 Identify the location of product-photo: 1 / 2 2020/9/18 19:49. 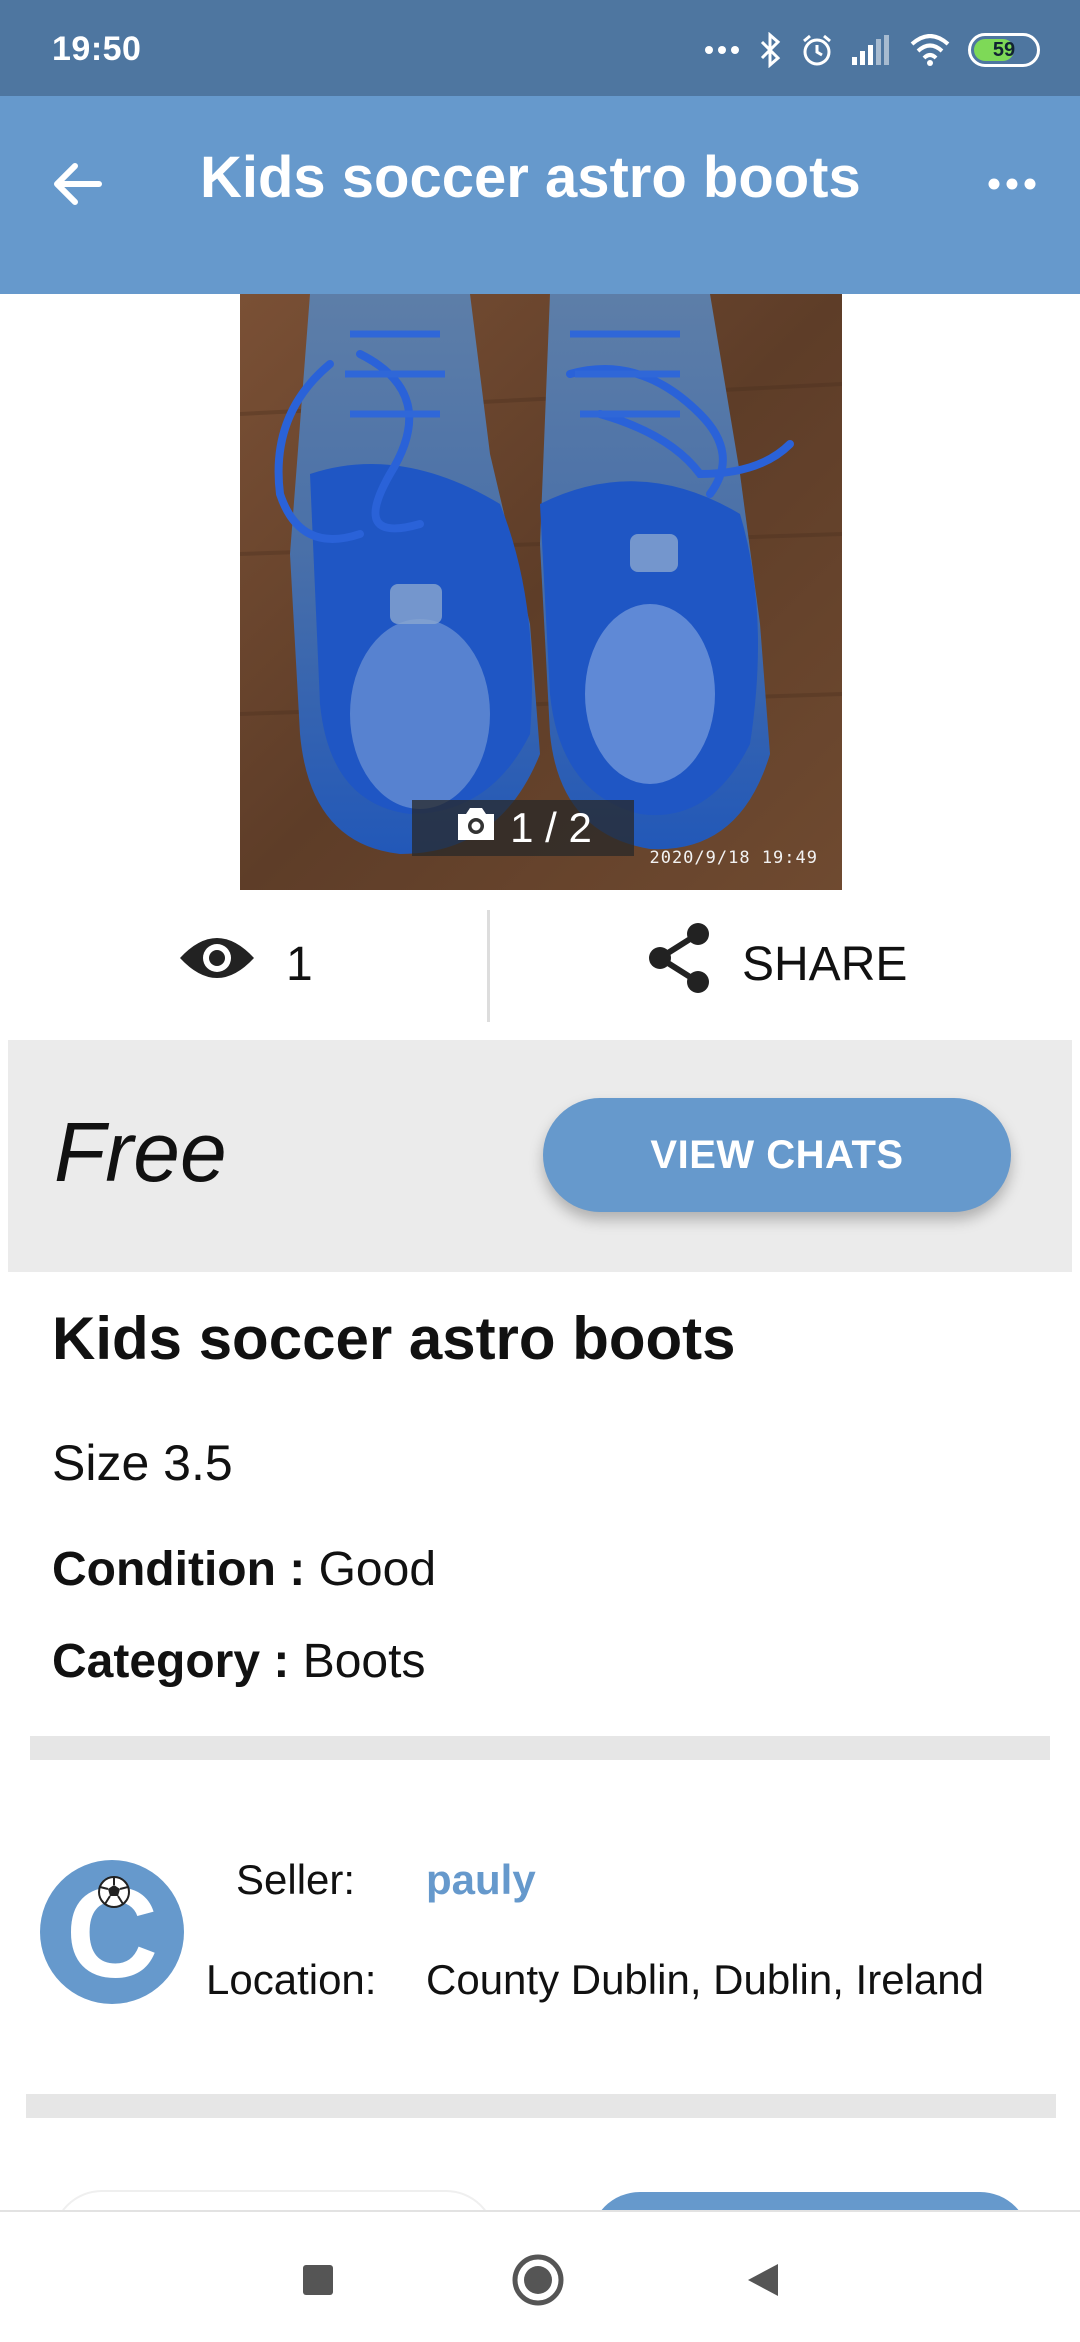
(541, 592).